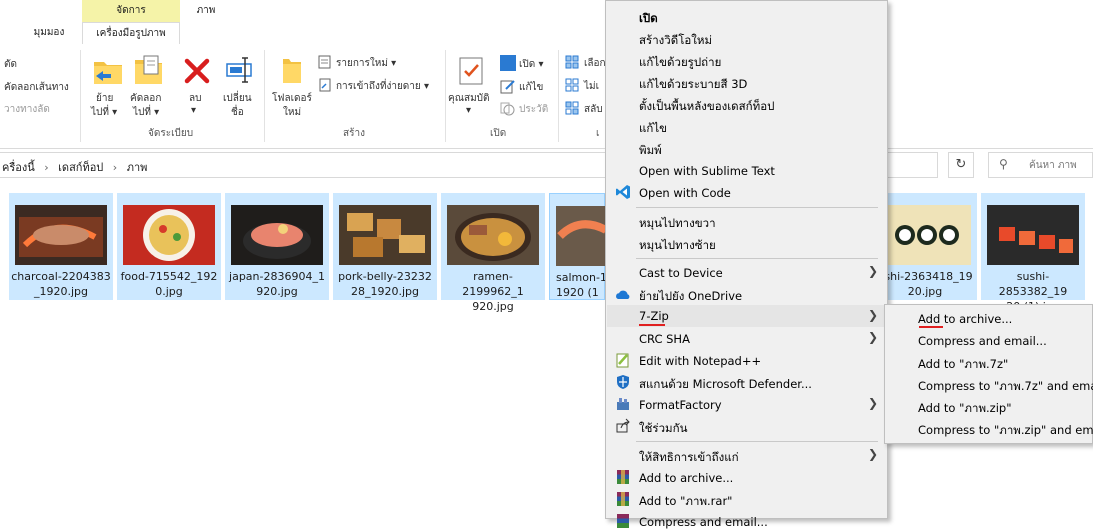 The image size is (1093, 529). I want to click on open-button: เปิด ▾, so click(531, 64).